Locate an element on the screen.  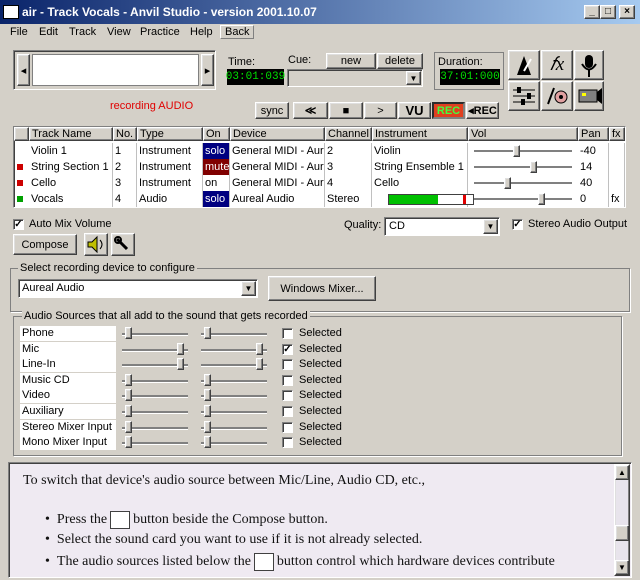
track-on: on is located at coordinates (216, 183).